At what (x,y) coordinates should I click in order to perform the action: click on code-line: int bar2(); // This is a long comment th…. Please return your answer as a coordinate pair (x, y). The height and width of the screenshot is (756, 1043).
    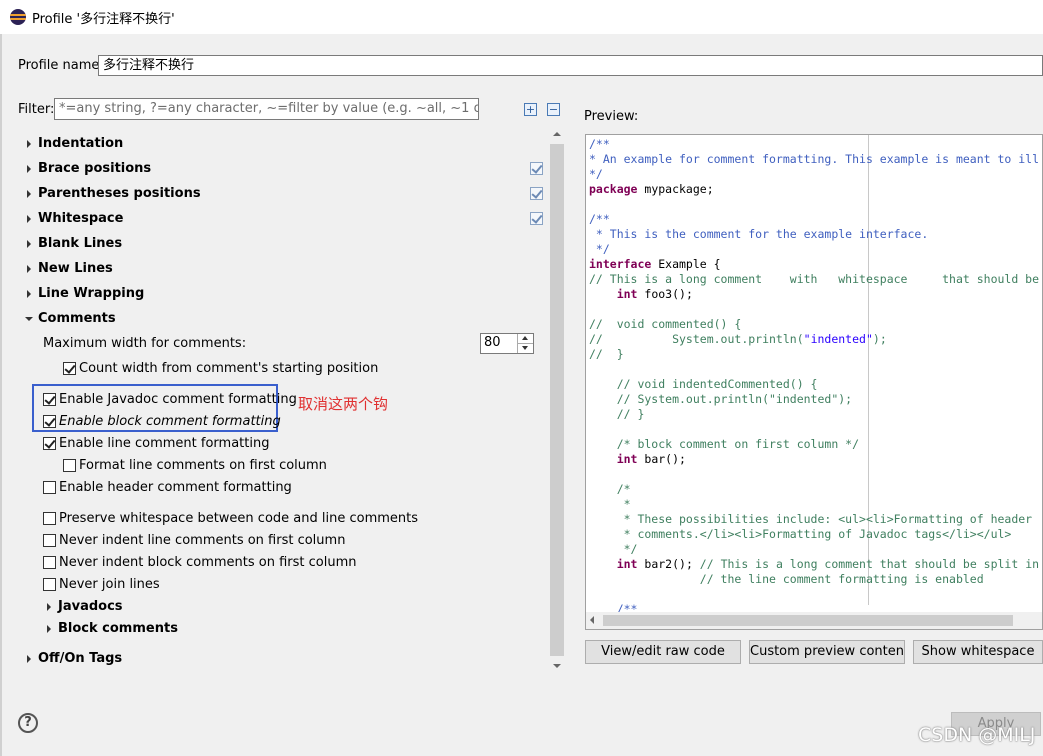
    Looking at the image, I should click on (814, 564).